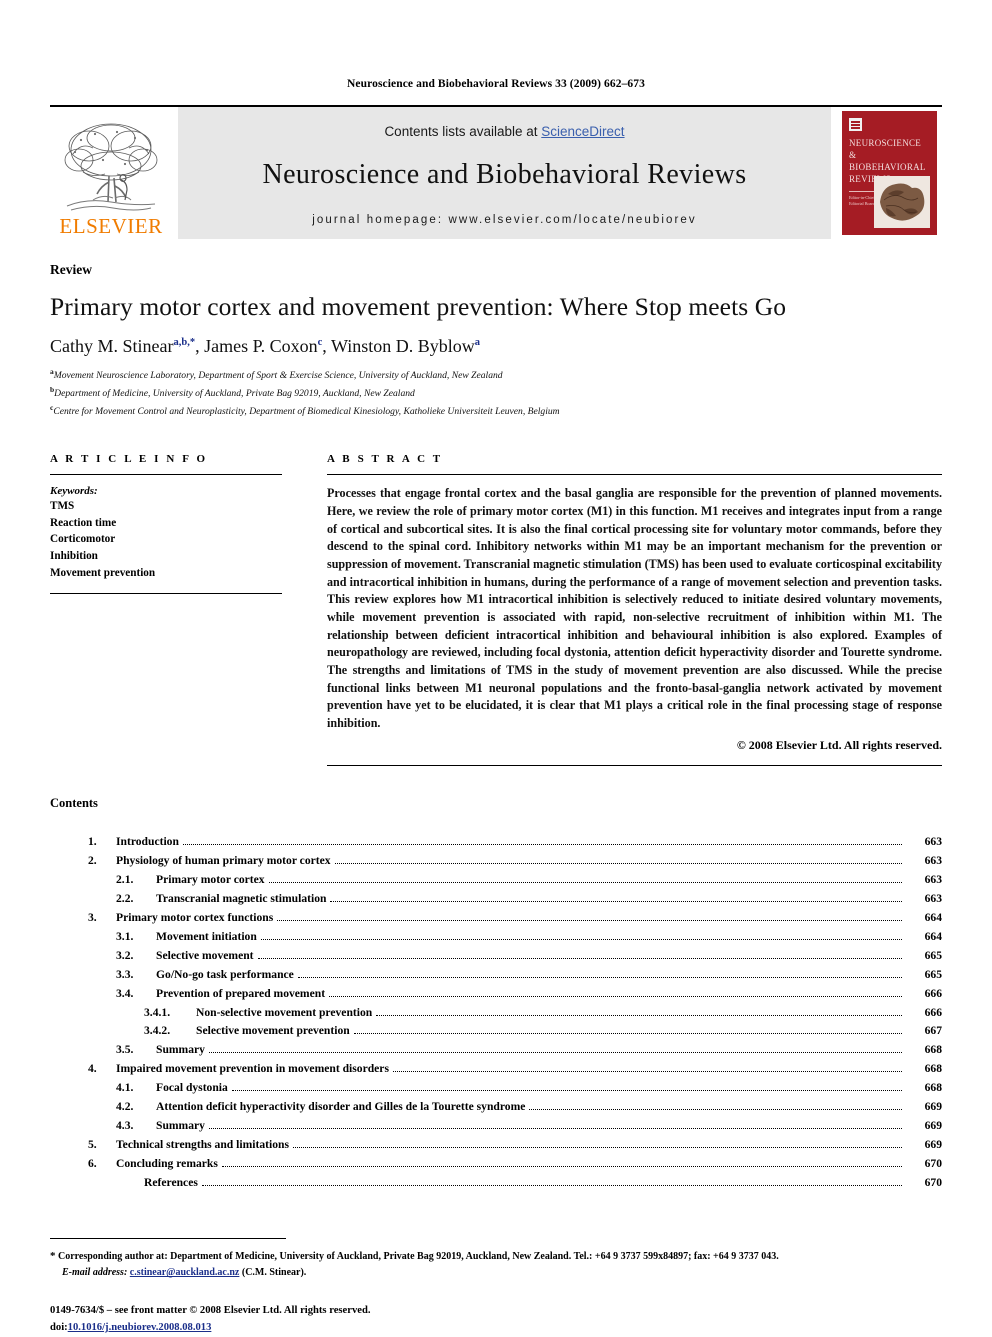  I want to click on article-info-divider, so click(166, 475).